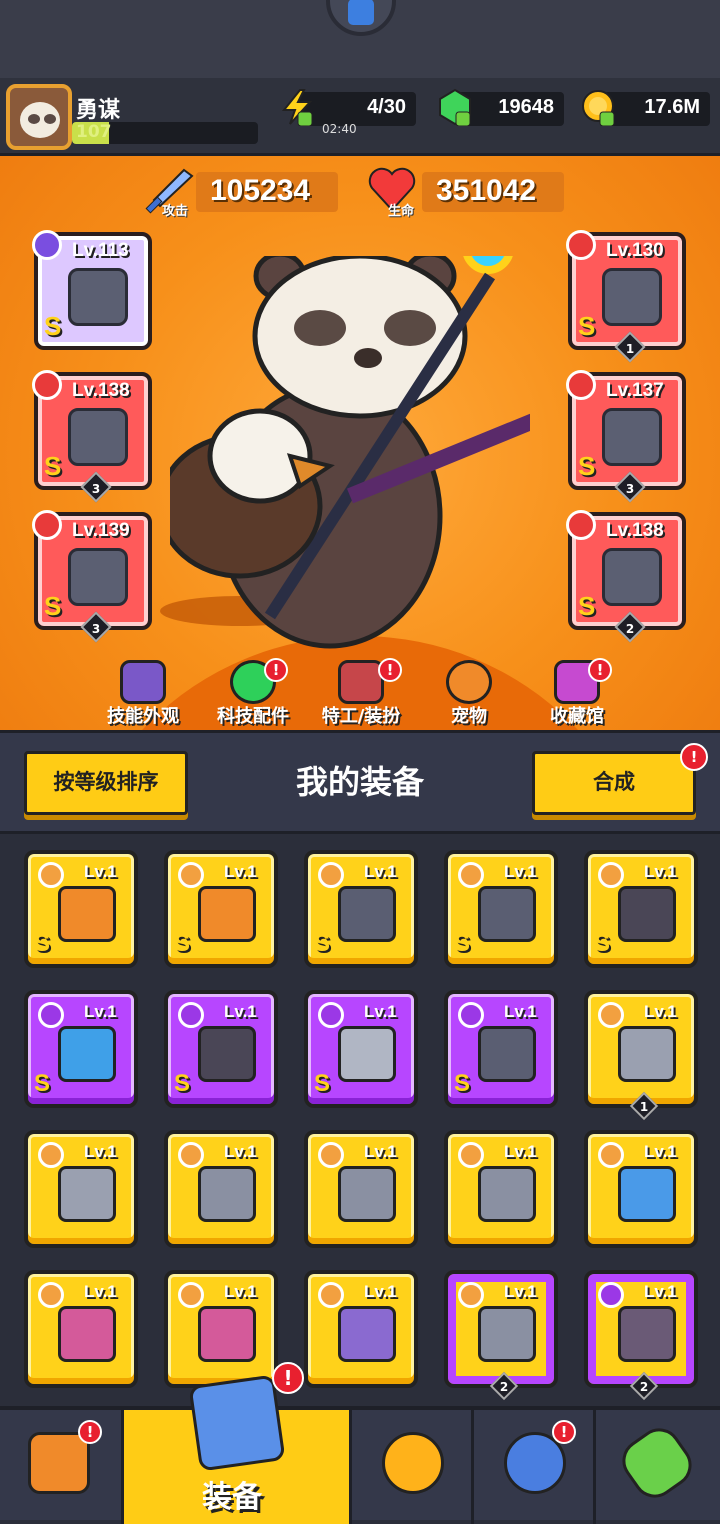  What do you see at coordinates (577, 716) in the screenshot?
I see `tab-label: 收藏馆` at bounding box center [577, 716].